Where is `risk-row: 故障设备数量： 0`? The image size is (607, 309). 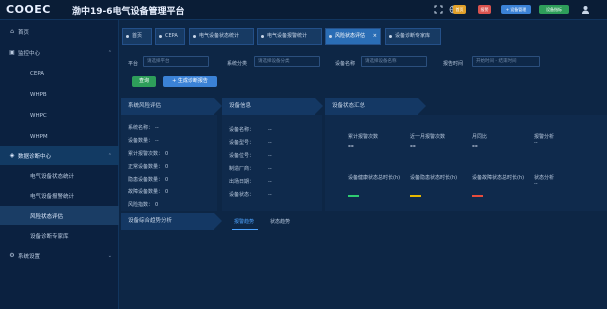
risk-row: 故障设备数量： 0 is located at coordinates (148, 192).